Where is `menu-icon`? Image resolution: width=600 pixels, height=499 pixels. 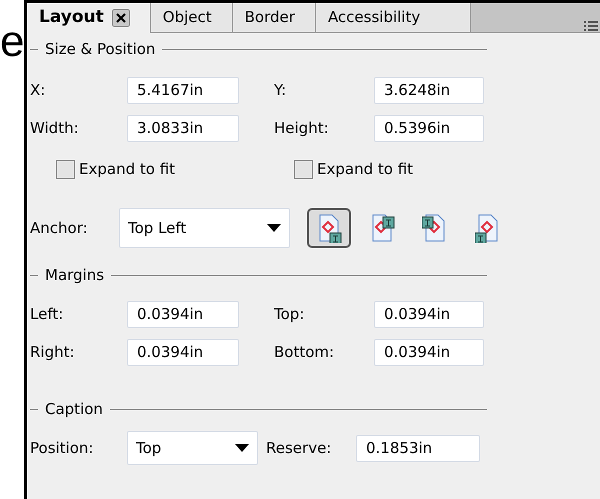 menu-icon is located at coordinates (591, 26).